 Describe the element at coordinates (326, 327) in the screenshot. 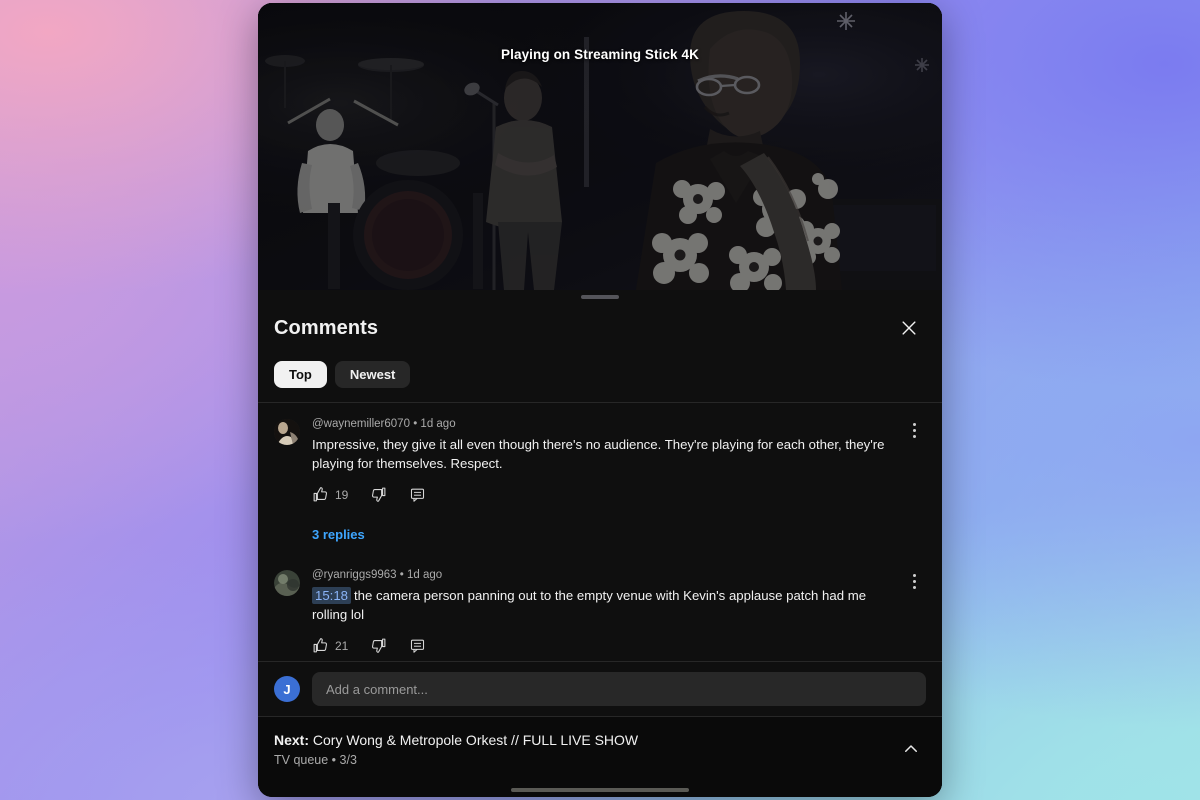

I see `page-title: Comments` at that location.